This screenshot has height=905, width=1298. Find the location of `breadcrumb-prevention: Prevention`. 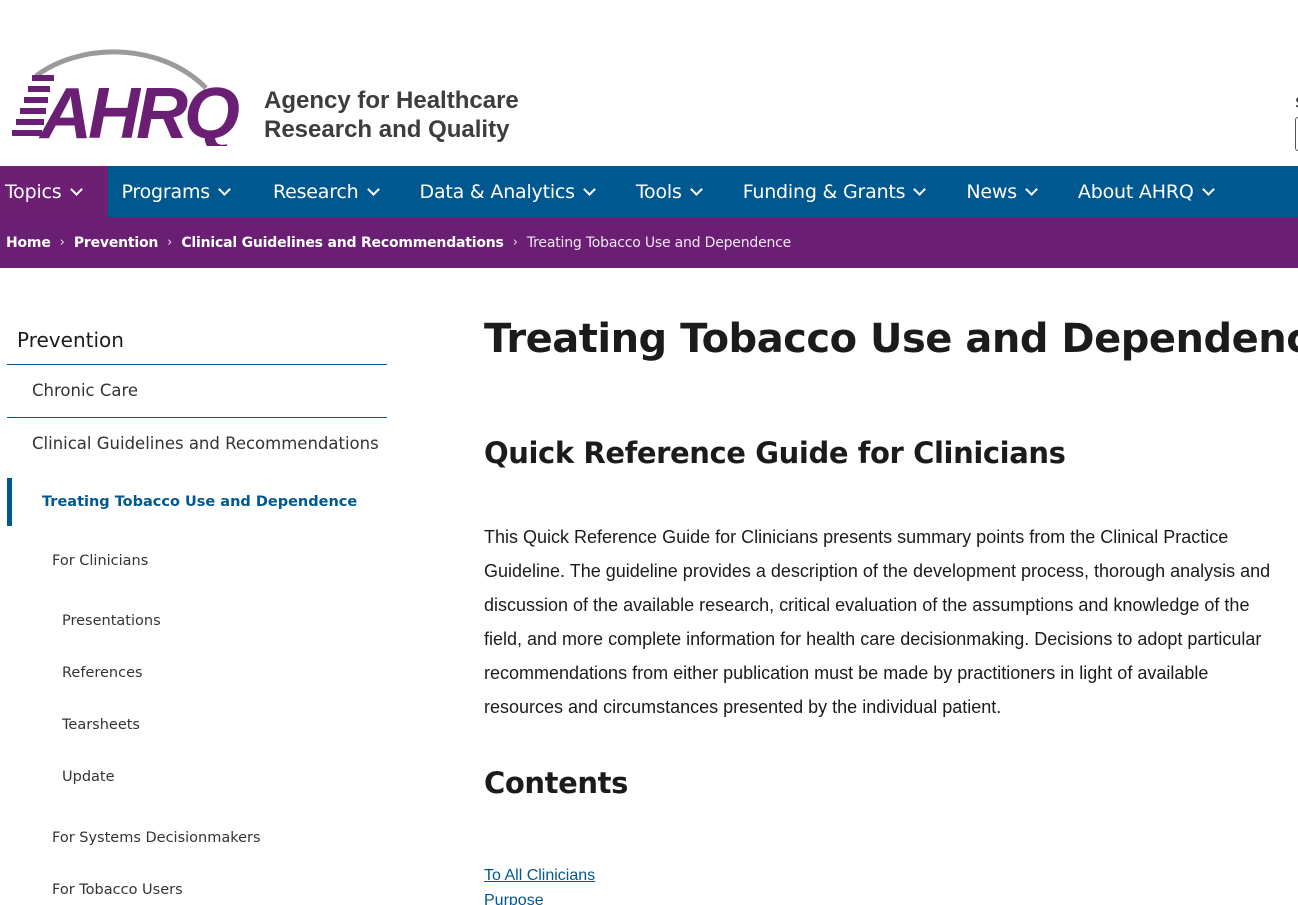

breadcrumb-prevention: Prevention is located at coordinates (116, 243).